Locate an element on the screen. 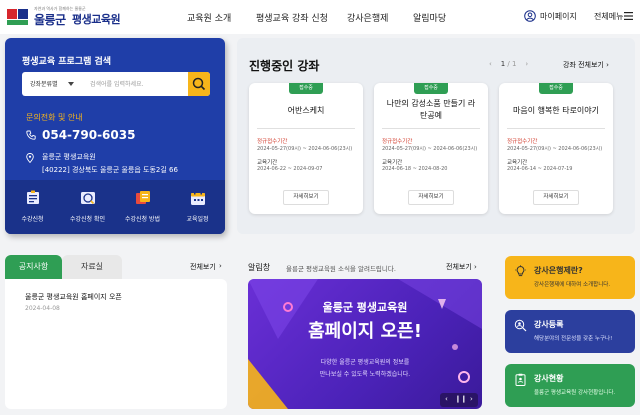 The image size is (640, 415). calendar-icon is located at coordinates (198, 198).